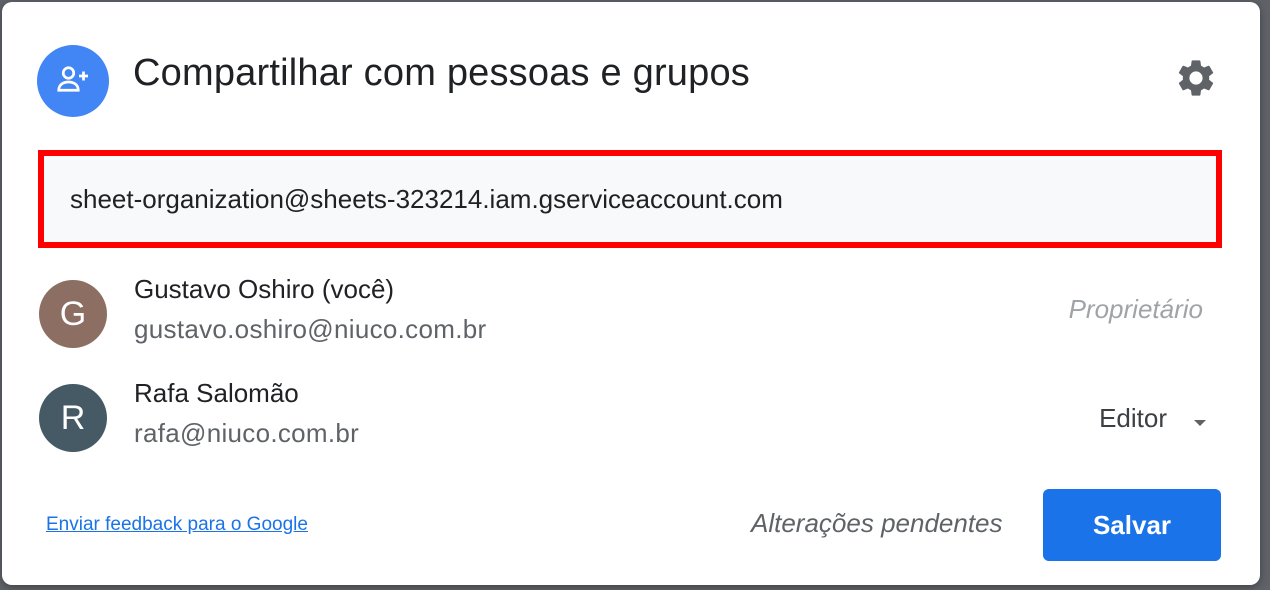 The width and height of the screenshot is (1270, 590). What do you see at coordinates (177, 525) in the screenshot?
I see `feedback-link: Enviar feedback para o Google` at bounding box center [177, 525].